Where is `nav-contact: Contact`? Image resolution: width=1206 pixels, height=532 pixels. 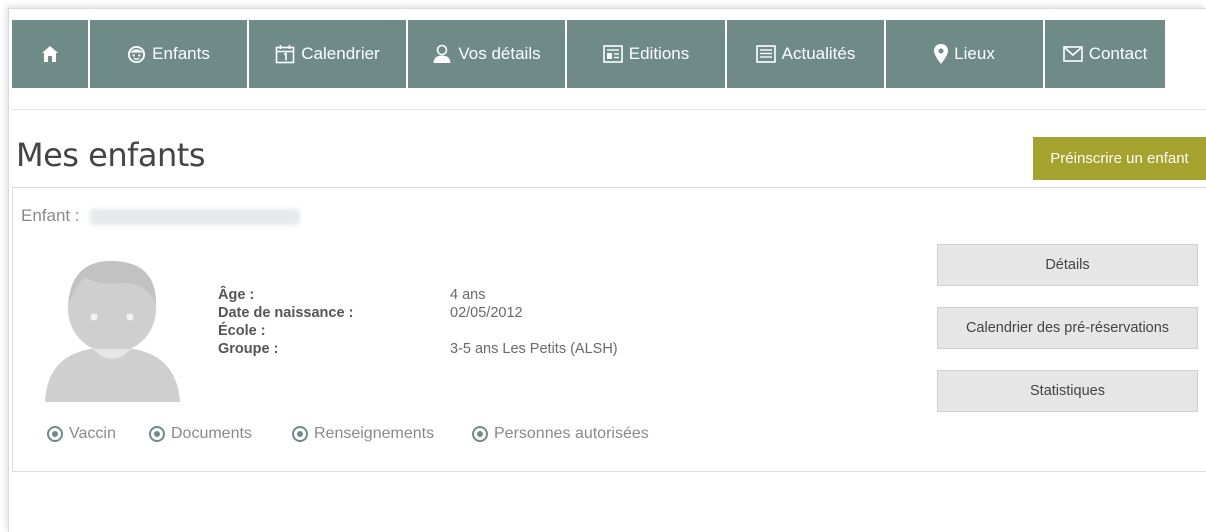 nav-contact: Contact is located at coordinates (1105, 54).